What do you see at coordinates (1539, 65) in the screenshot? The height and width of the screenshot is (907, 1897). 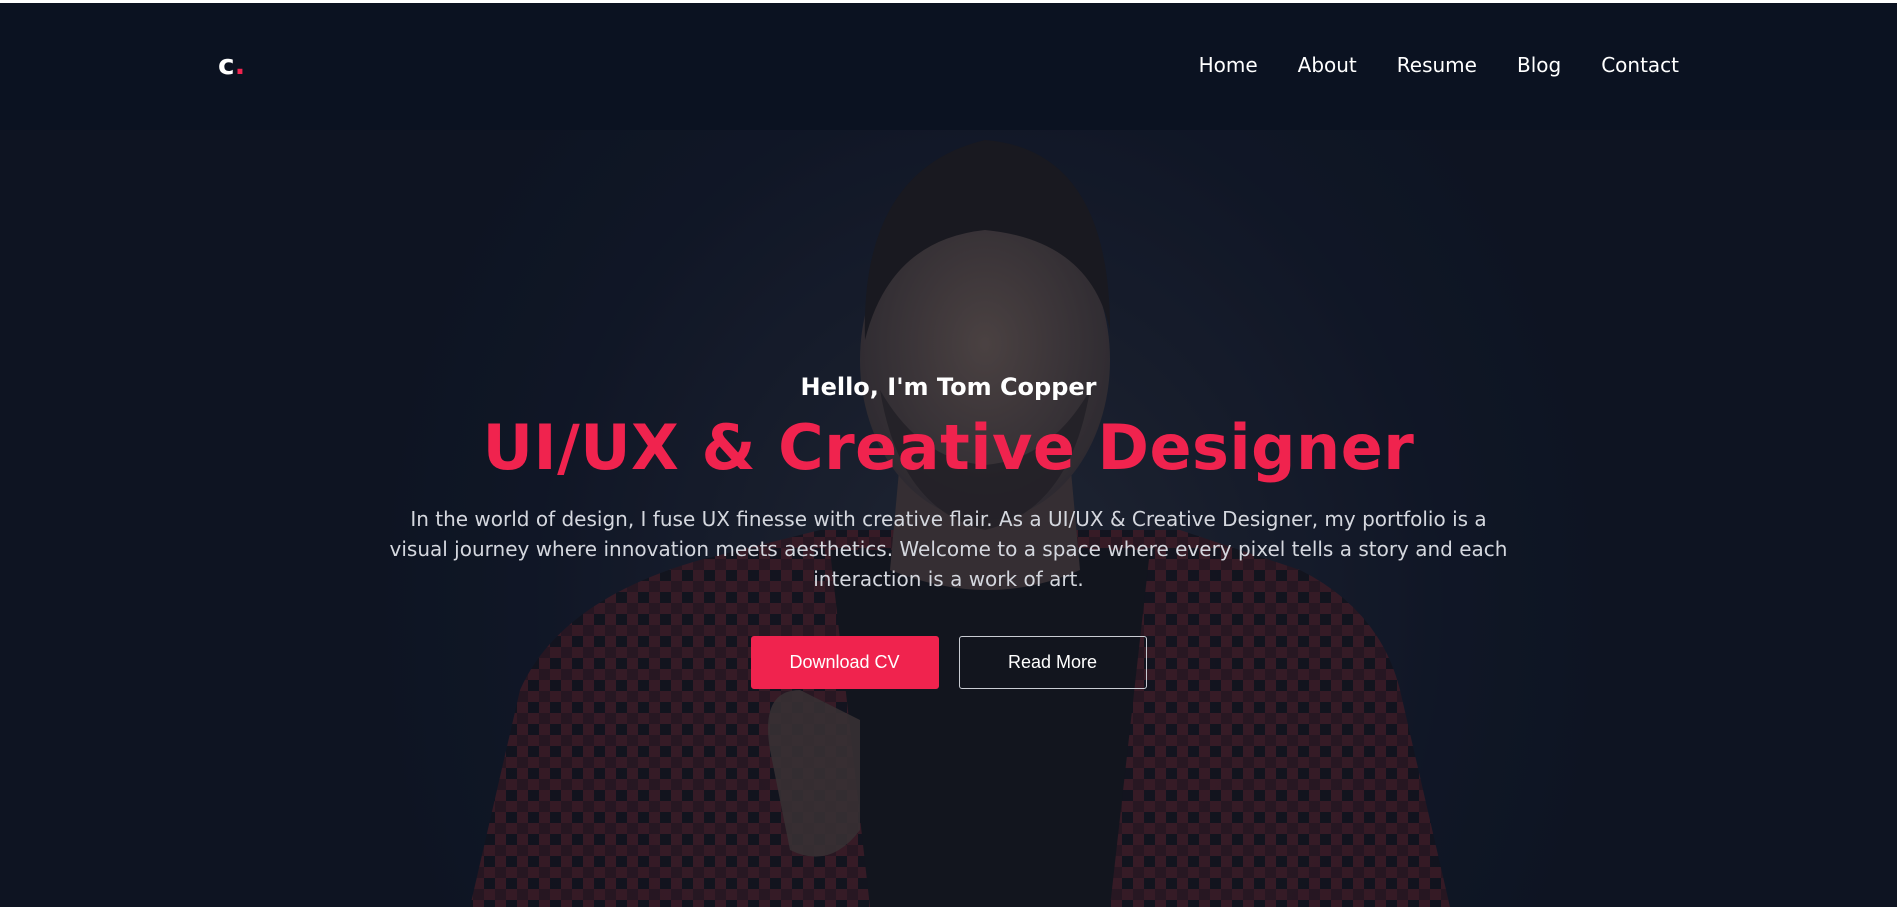 I see `nav-blog: Blog` at bounding box center [1539, 65].